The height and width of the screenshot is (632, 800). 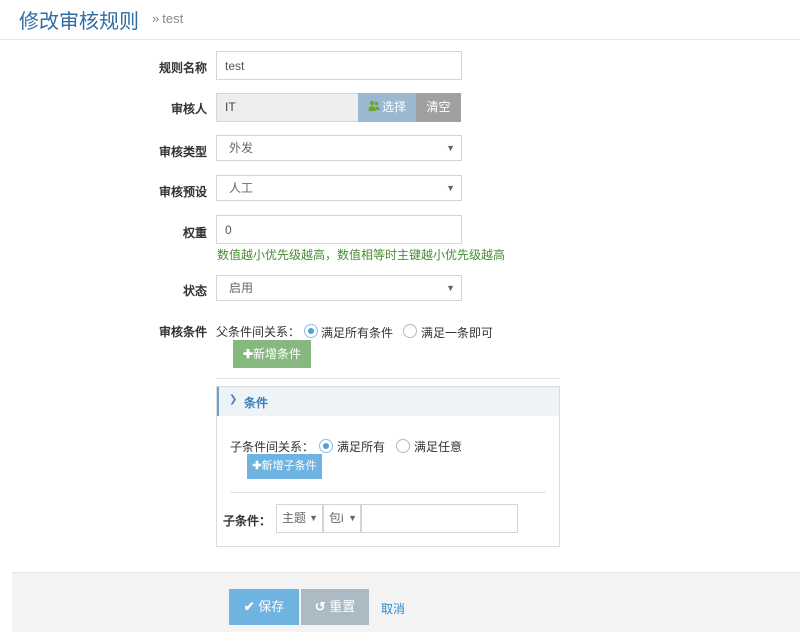 I want to click on page-title: 修改审核规则, so click(x=79, y=22).